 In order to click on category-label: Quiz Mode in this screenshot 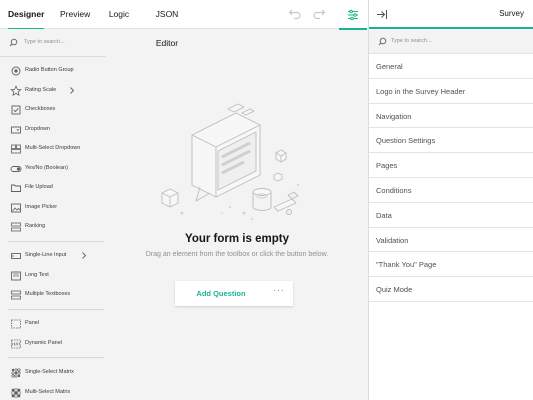, I will do `click(394, 290)`.